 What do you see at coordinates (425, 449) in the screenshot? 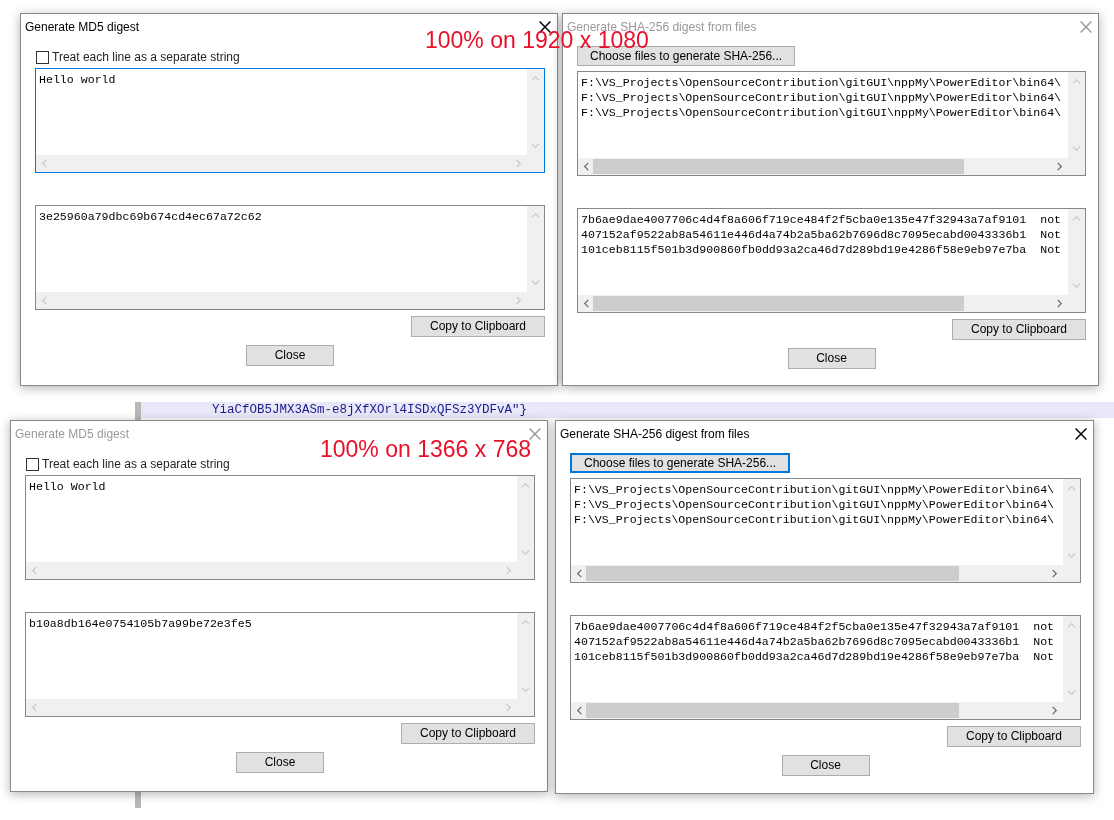
I see `annotation-text: 100% on 1366 x 768` at bounding box center [425, 449].